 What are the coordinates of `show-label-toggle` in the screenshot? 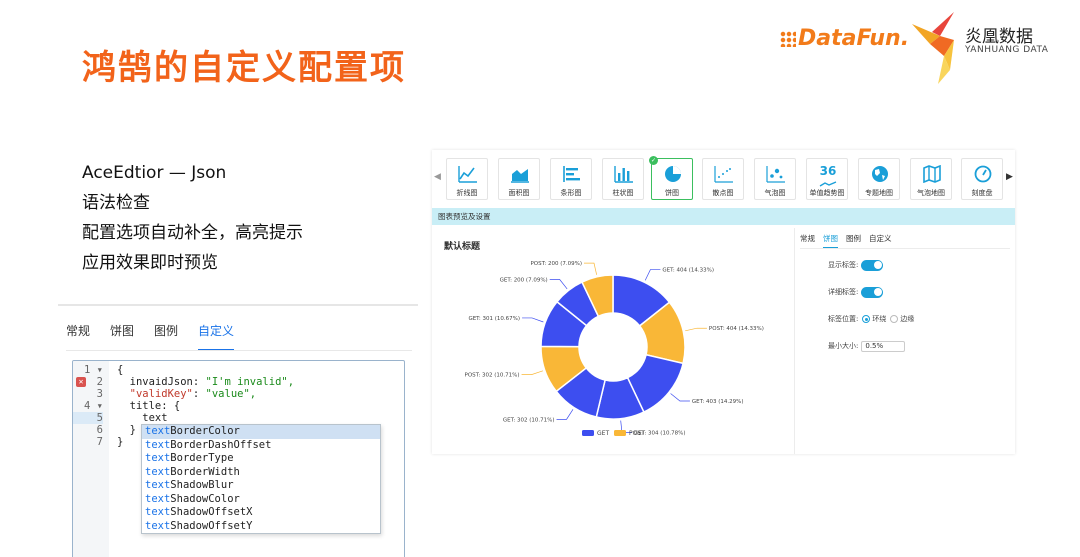 It's located at (872, 265).